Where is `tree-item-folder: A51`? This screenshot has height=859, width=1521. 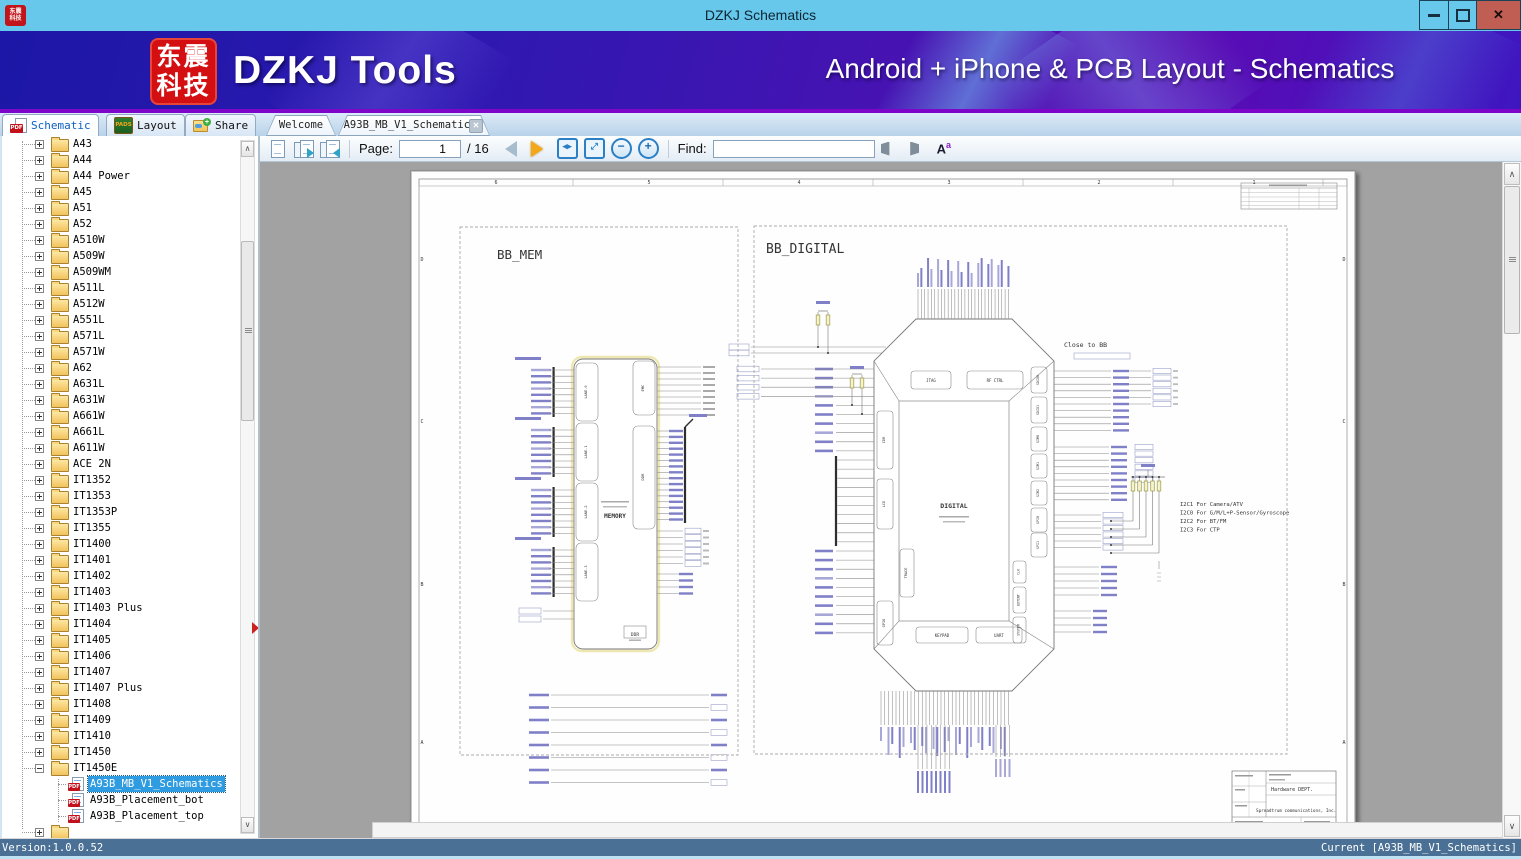 tree-item-folder: A51 is located at coordinates (120, 208).